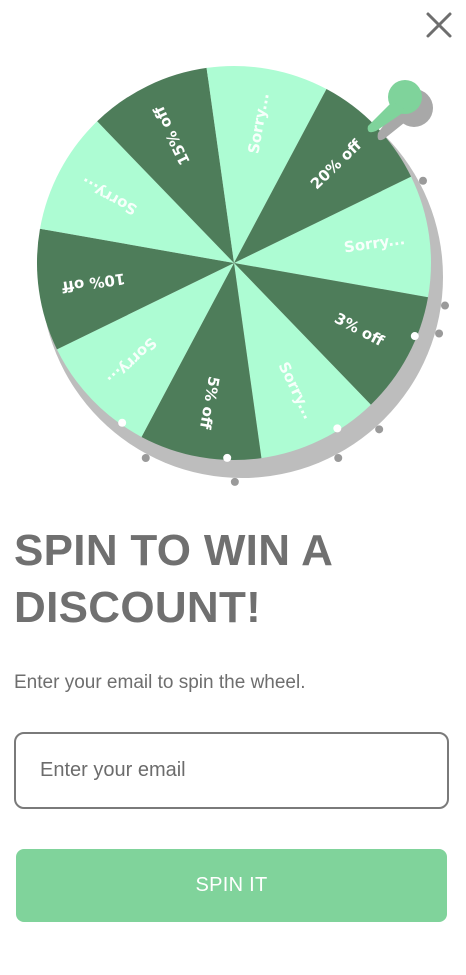 This screenshot has height=975, width=466. I want to click on close-icon, so click(439, 25).